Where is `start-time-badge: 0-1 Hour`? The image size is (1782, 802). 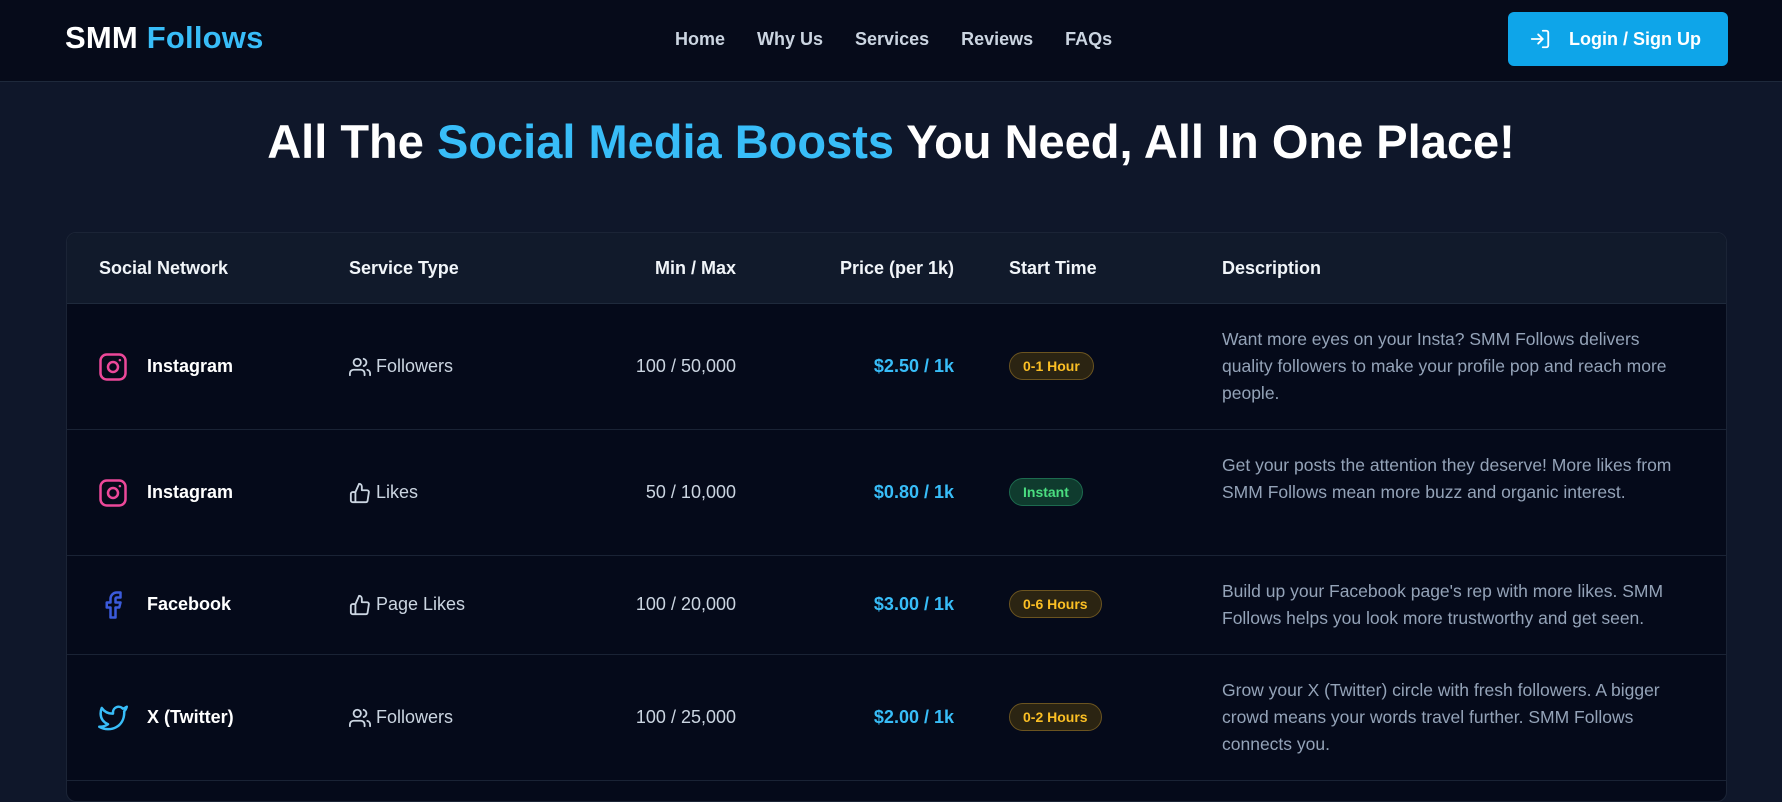 start-time-badge: 0-1 Hour is located at coordinates (1051, 366).